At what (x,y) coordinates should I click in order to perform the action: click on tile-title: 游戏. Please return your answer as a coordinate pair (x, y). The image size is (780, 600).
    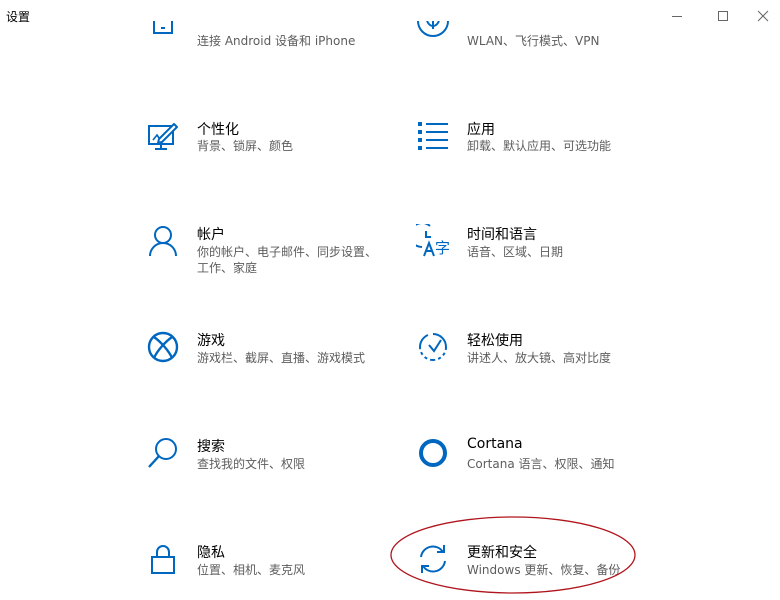
    Looking at the image, I should click on (211, 341).